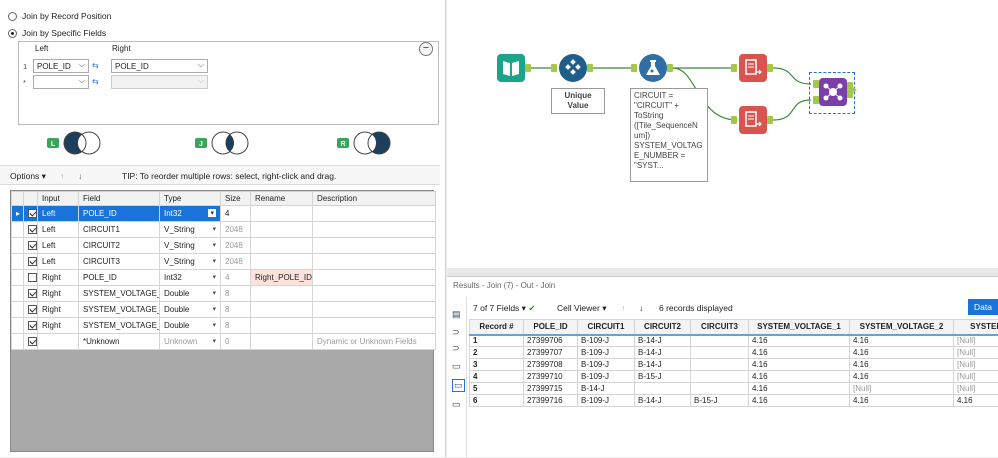  What do you see at coordinates (606, 327) in the screenshot?
I see `results-col-header: CIRCUIT1` at bounding box center [606, 327].